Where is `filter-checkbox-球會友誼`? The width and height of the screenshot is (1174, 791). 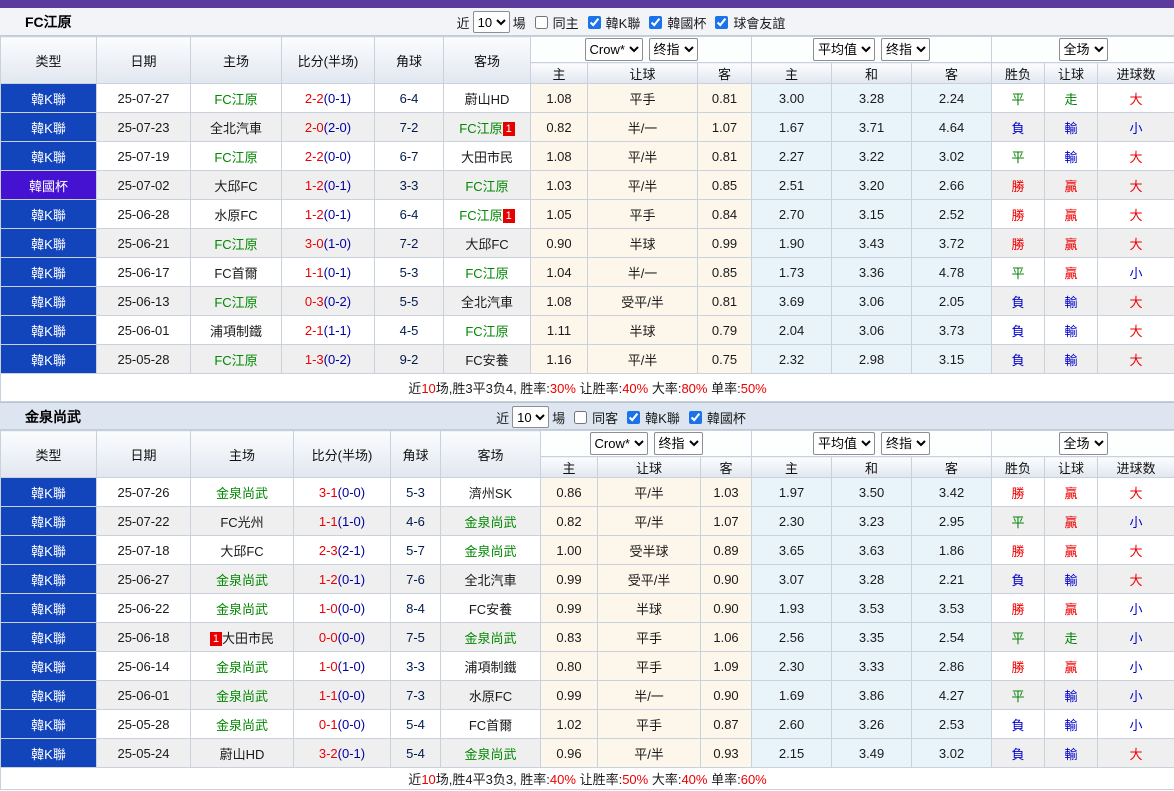
filter-checkbox-球會友誼 is located at coordinates (722, 22).